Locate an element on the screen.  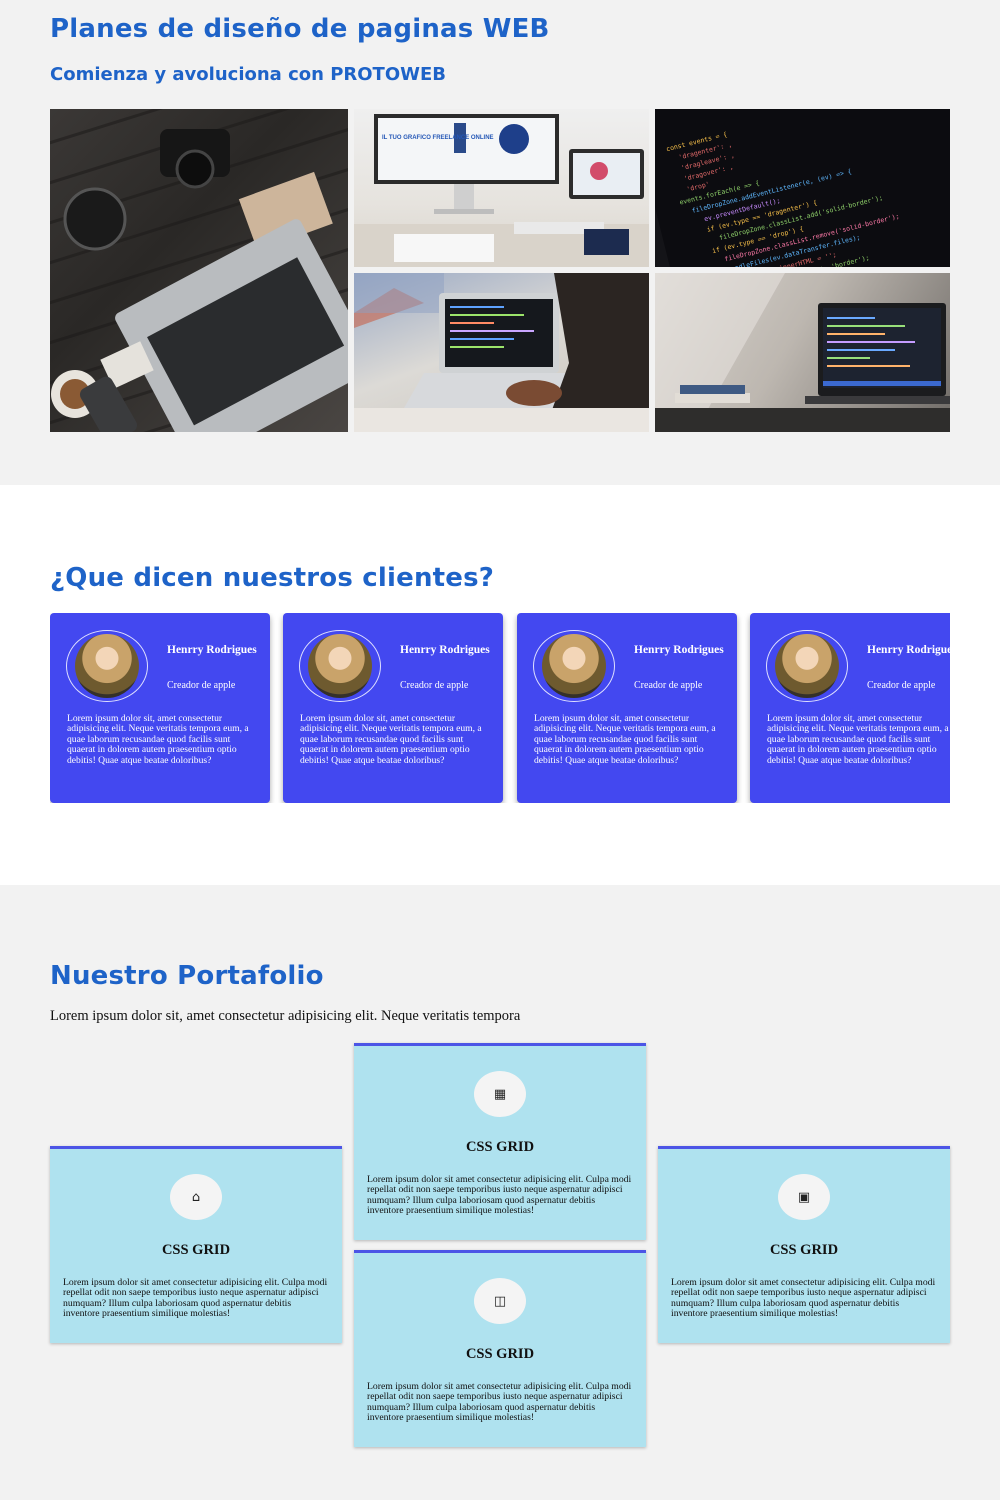
qr-code-icon: ▣ is located at coordinates (804, 1197).